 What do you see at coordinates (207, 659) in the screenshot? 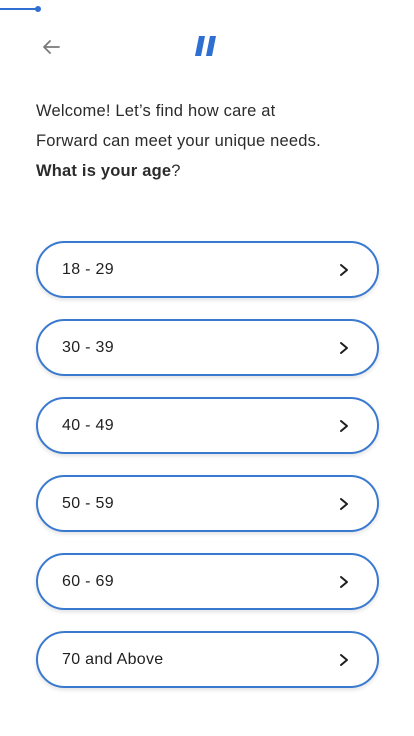
I see `age-option-70-and-above: 70 and Above` at bounding box center [207, 659].